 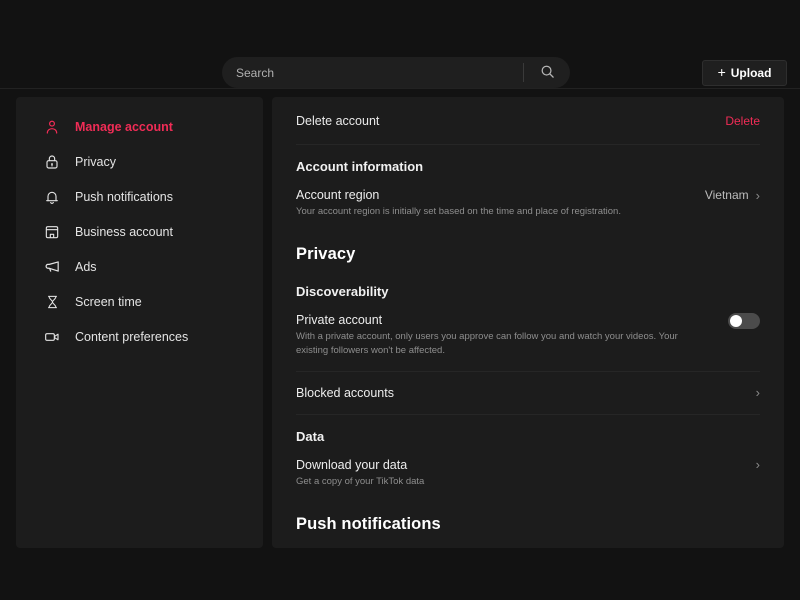 I want to click on bell-icon, so click(x=52, y=197).